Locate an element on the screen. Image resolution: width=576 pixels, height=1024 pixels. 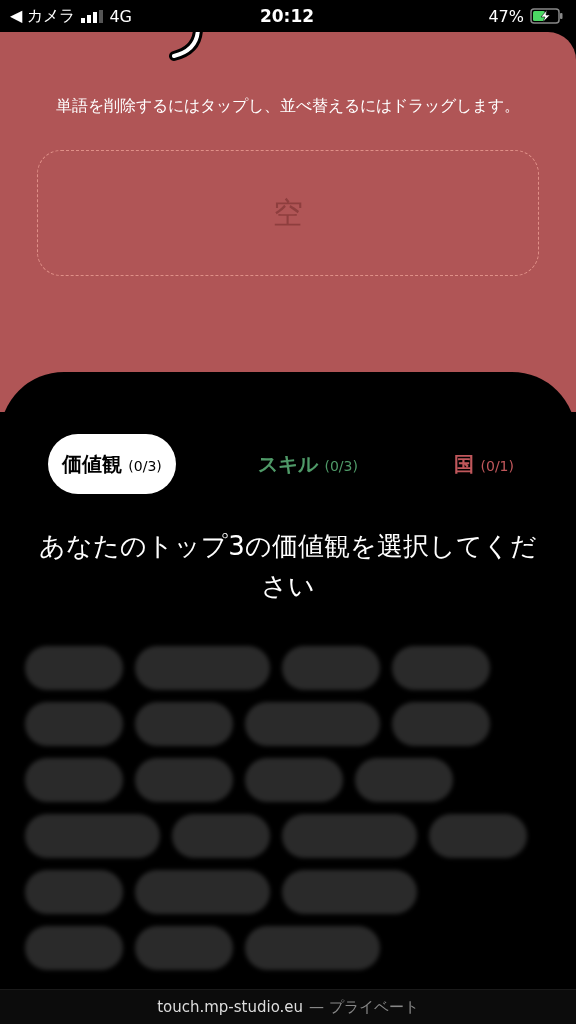
network-type: 4G is located at coordinates (120, 16).